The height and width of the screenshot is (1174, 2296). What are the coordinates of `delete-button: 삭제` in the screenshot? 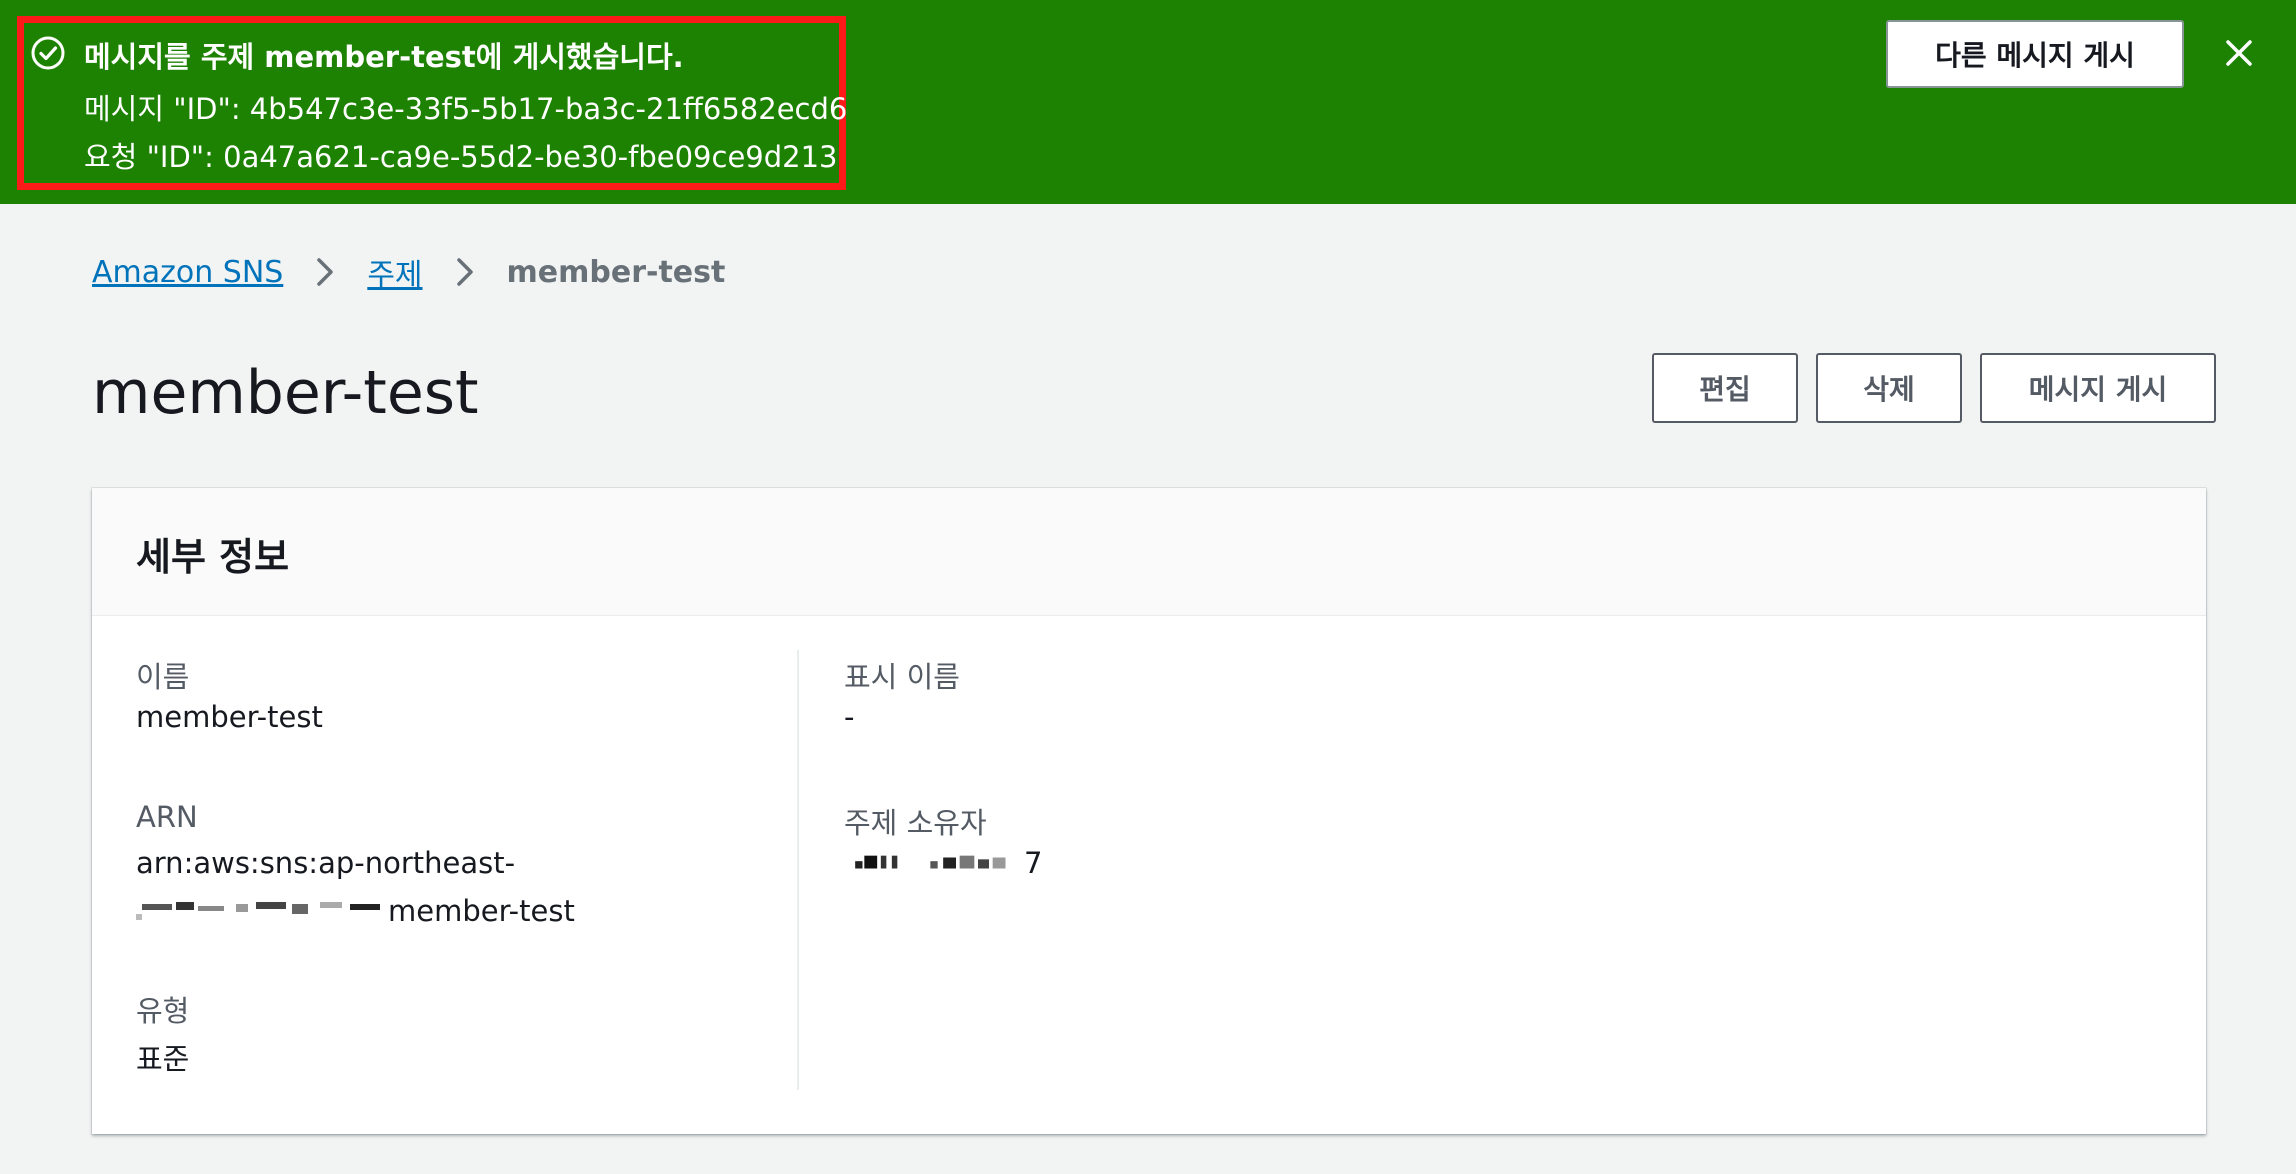 It's located at (1889, 388).